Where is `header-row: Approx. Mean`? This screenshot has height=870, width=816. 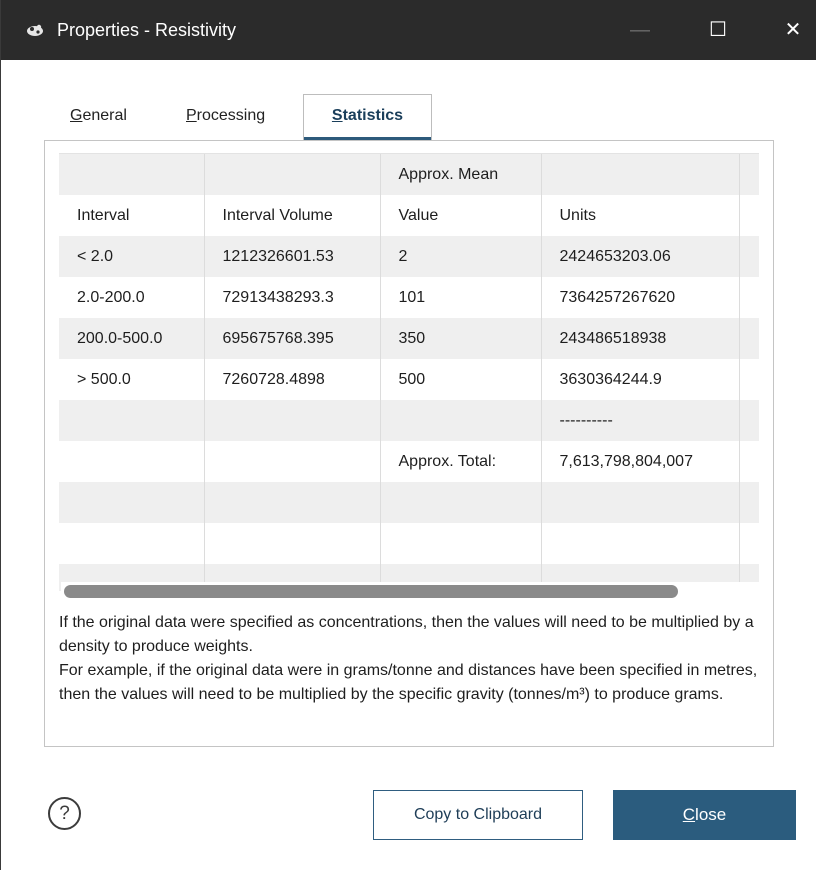
header-row: Approx. Mean is located at coordinates (409, 174).